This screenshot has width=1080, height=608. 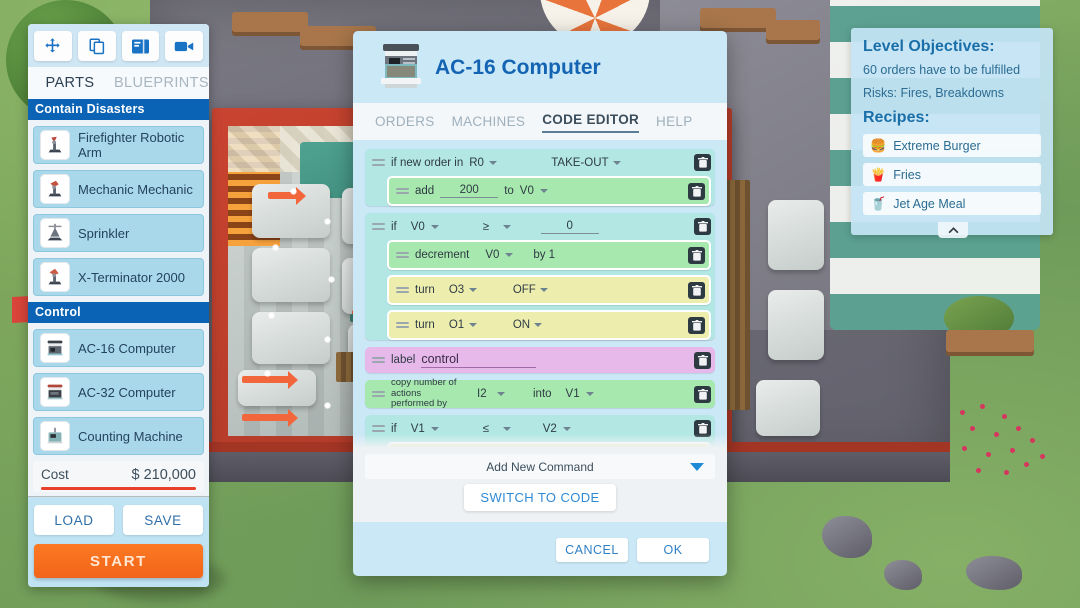 What do you see at coordinates (952, 203) in the screenshot?
I see `recipe-item-jet-age-meal: 🥤 Jet Age Meal` at bounding box center [952, 203].